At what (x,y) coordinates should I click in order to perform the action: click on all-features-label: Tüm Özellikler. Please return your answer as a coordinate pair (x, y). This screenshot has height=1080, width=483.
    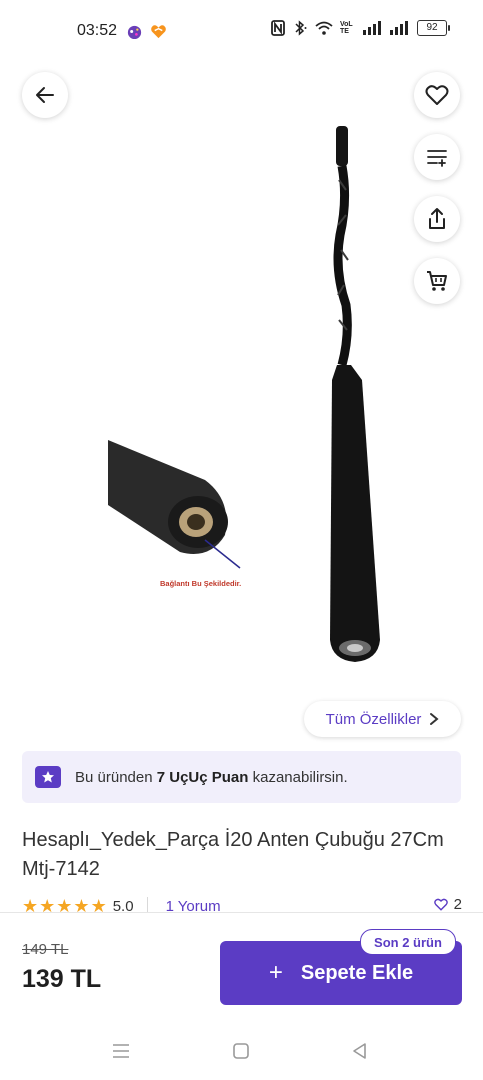
    Looking at the image, I should click on (373, 719).